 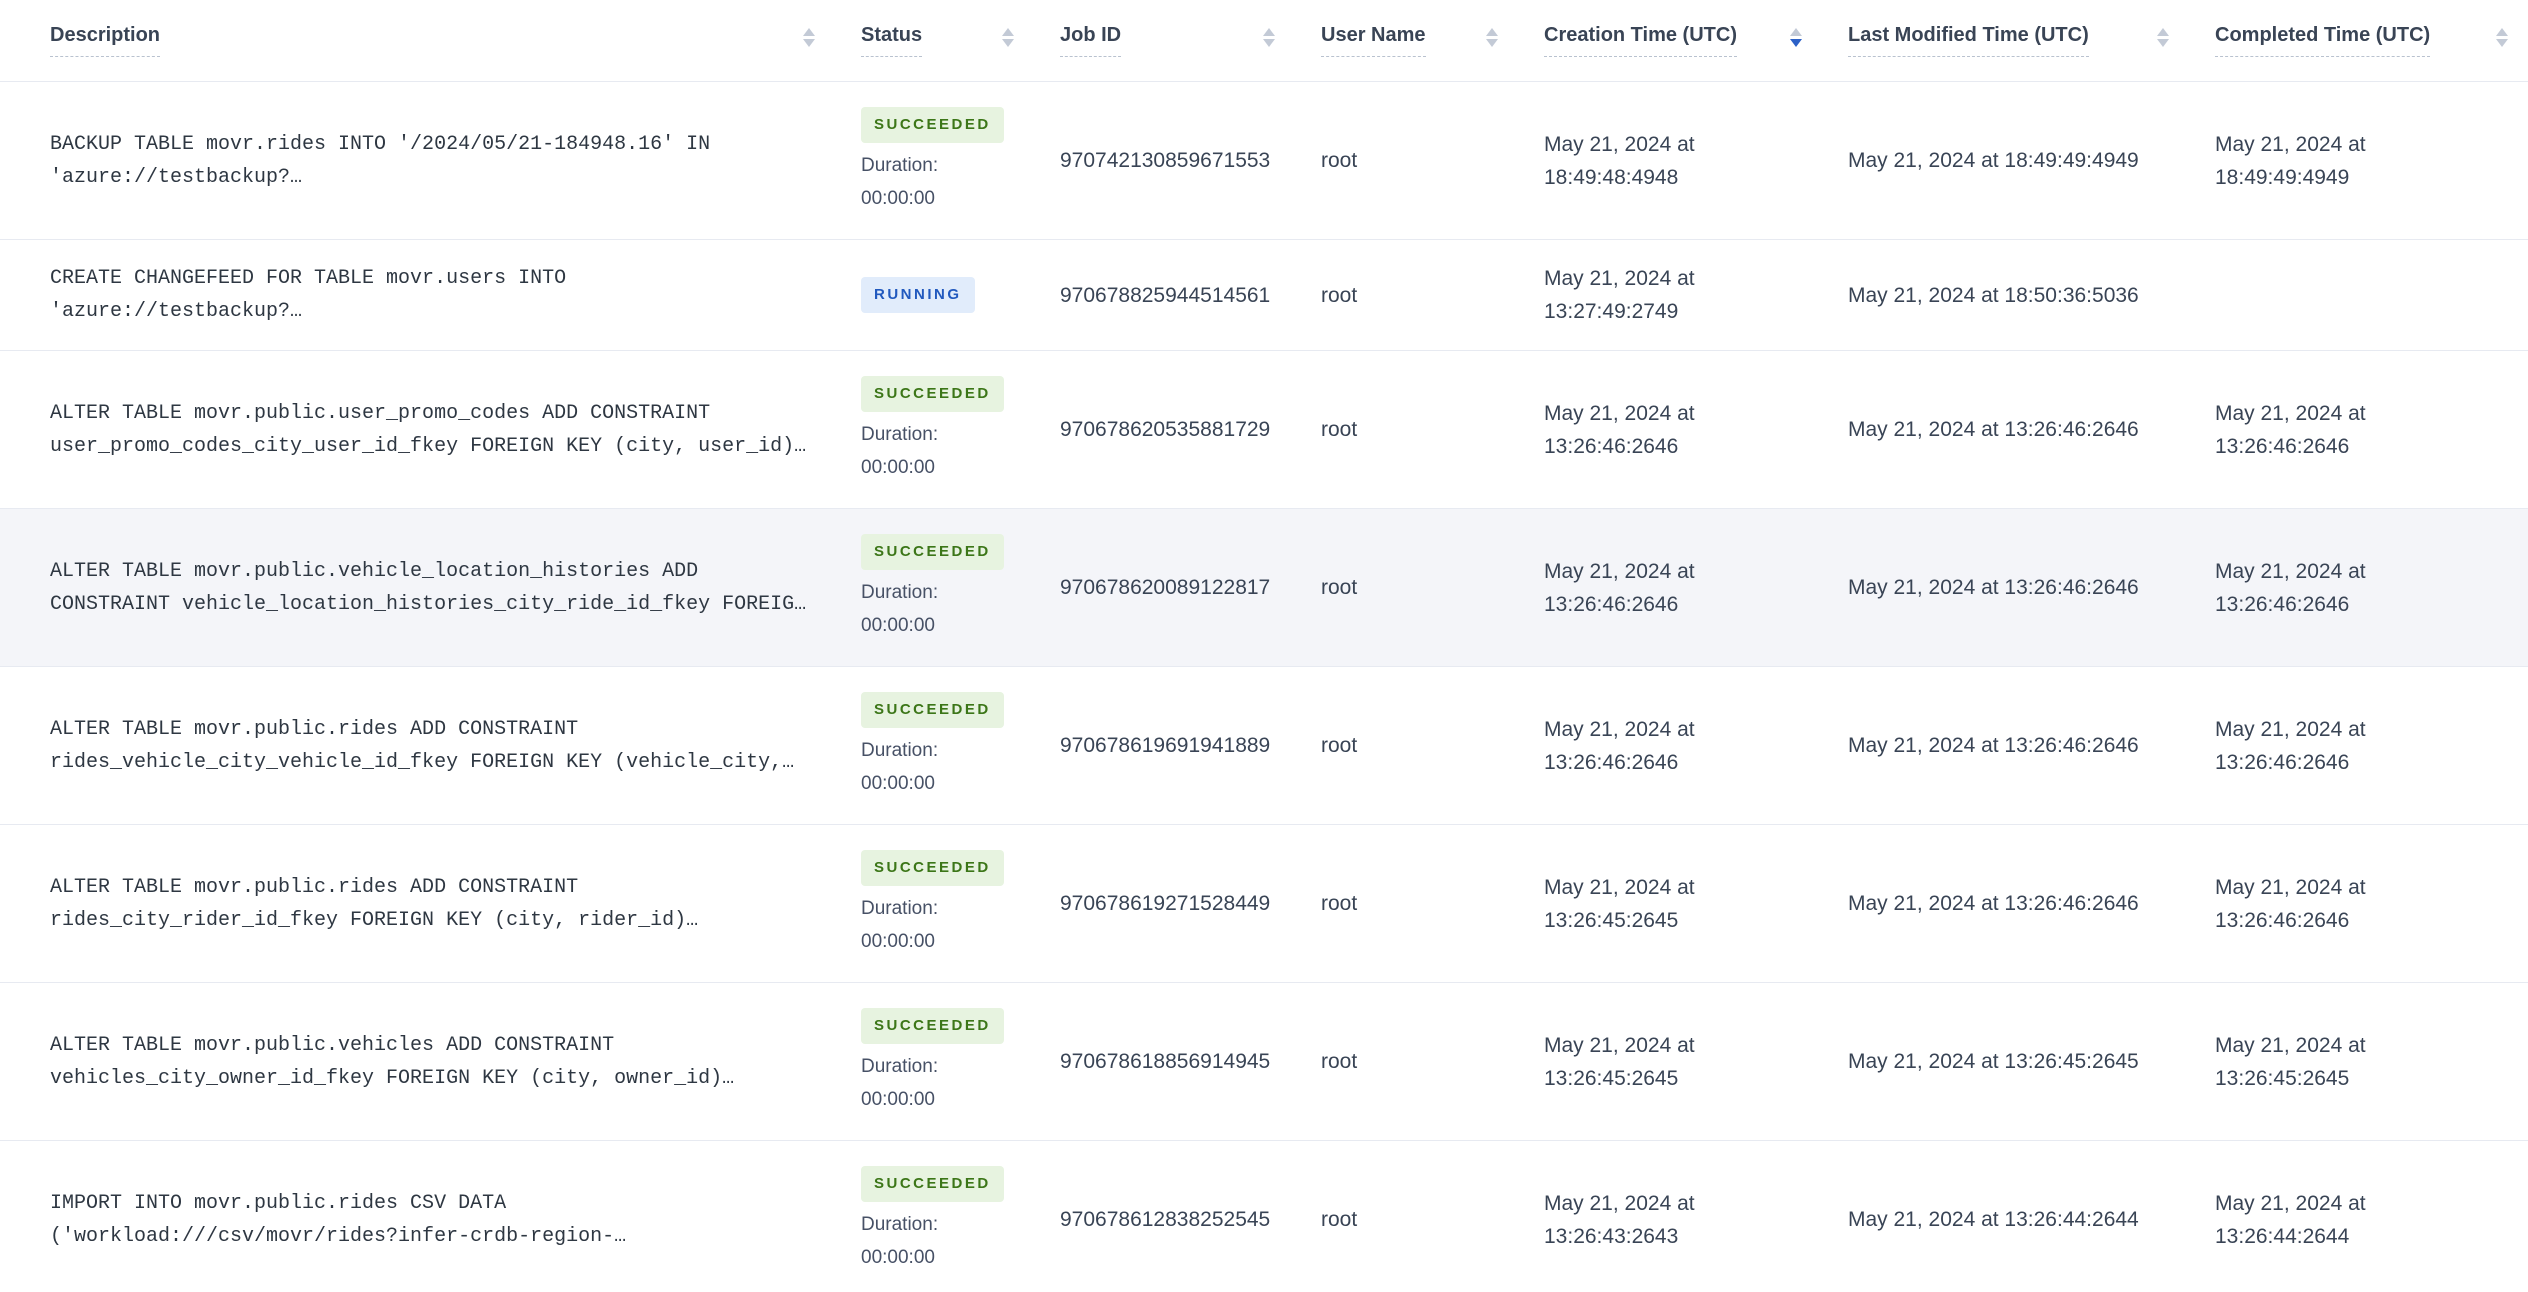 What do you see at coordinates (1432, 40) in the screenshot?
I see `column-header-user-name: User Name` at bounding box center [1432, 40].